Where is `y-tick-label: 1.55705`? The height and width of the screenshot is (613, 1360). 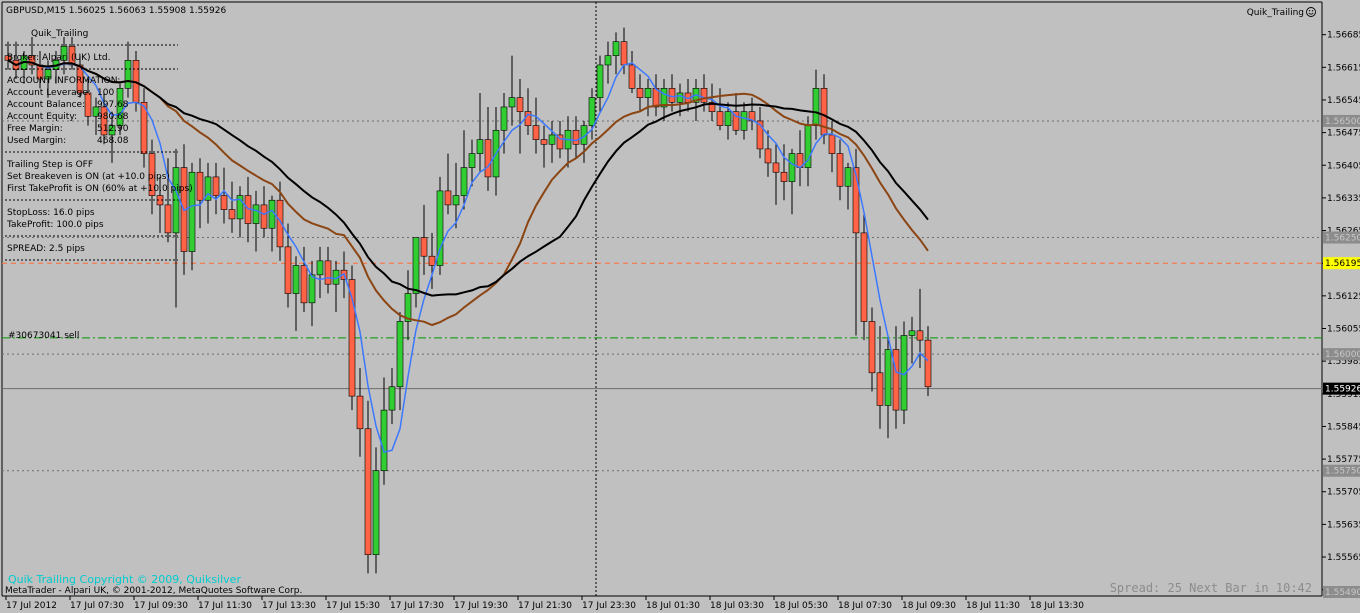 y-tick-label: 1.55705 is located at coordinates (1343, 493).